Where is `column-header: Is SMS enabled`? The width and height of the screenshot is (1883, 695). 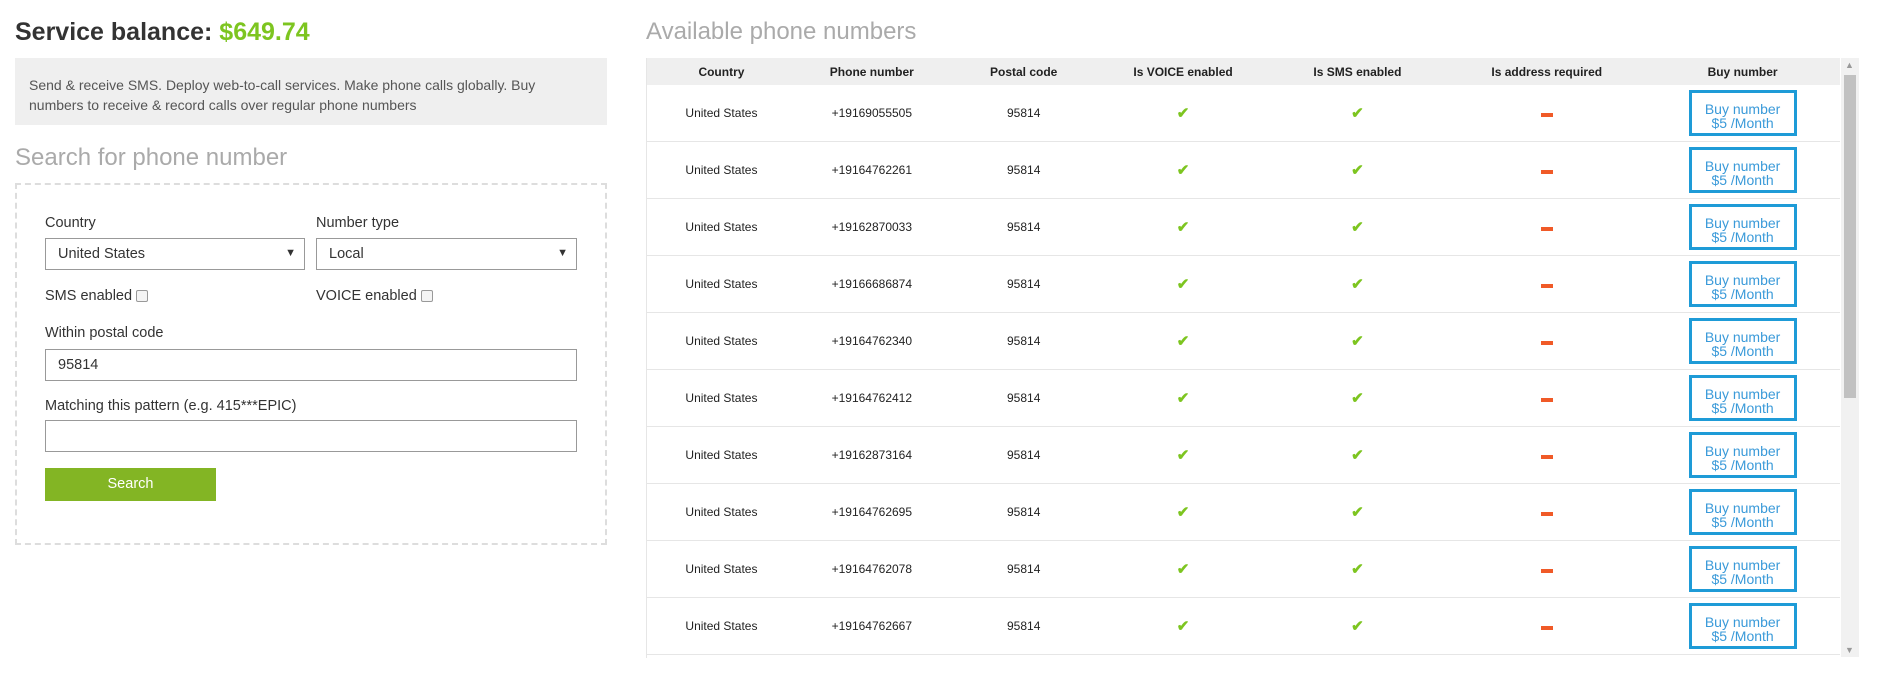
column-header: Is SMS enabled is located at coordinates (1357, 71).